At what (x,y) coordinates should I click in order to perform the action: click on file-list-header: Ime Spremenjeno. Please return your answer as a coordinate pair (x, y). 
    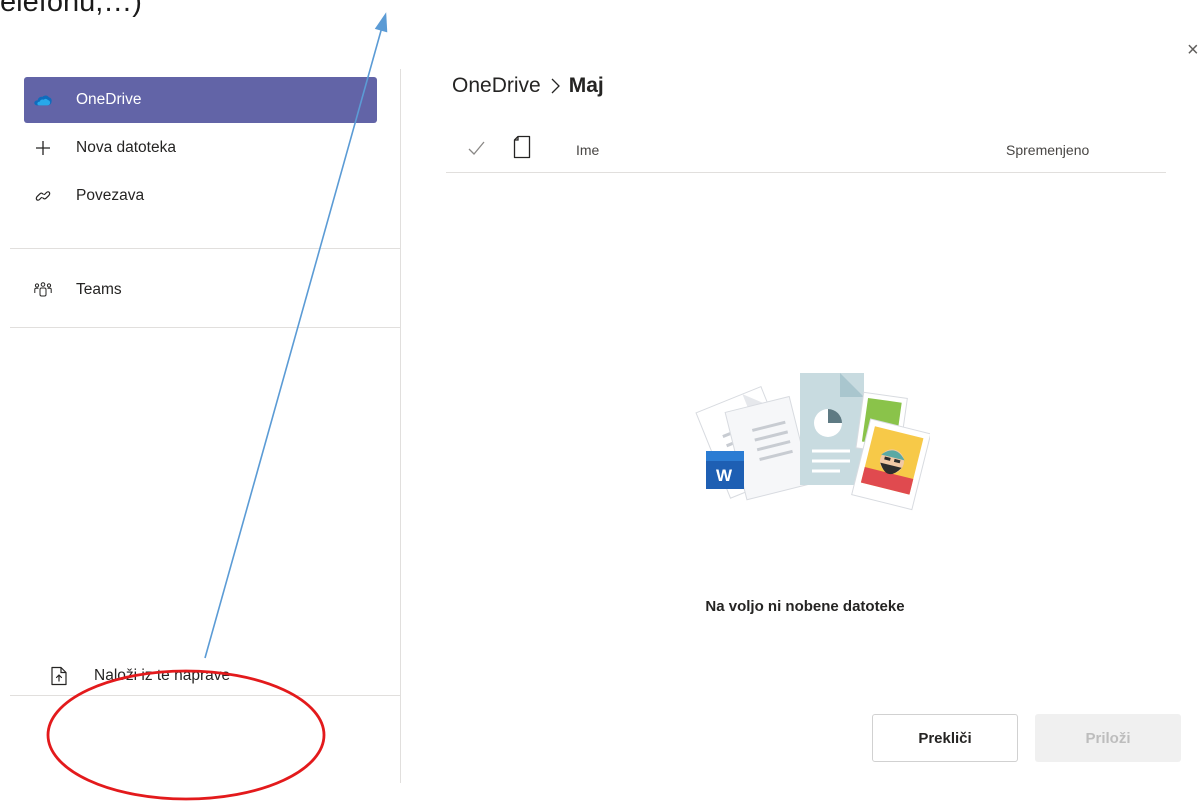
    Looking at the image, I should click on (806, 150).